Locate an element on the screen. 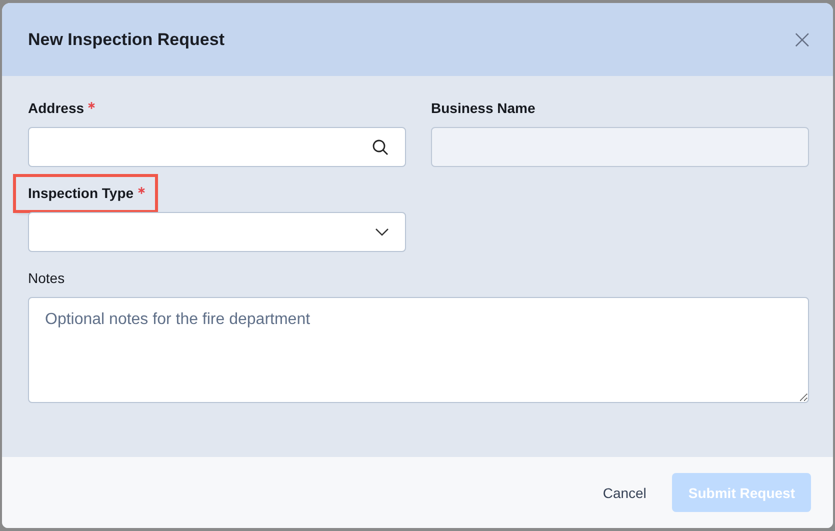  chevron-down-icon is located at coordinates (382, 232).